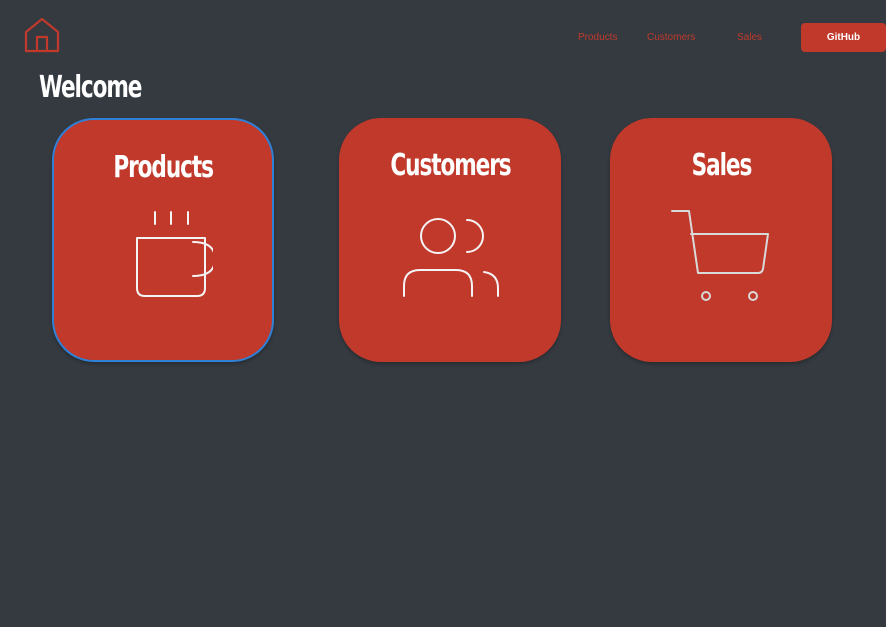  Describe the element at coordinates (843, 37) in the screenshot. I see `github-button: GitHub` at that location.